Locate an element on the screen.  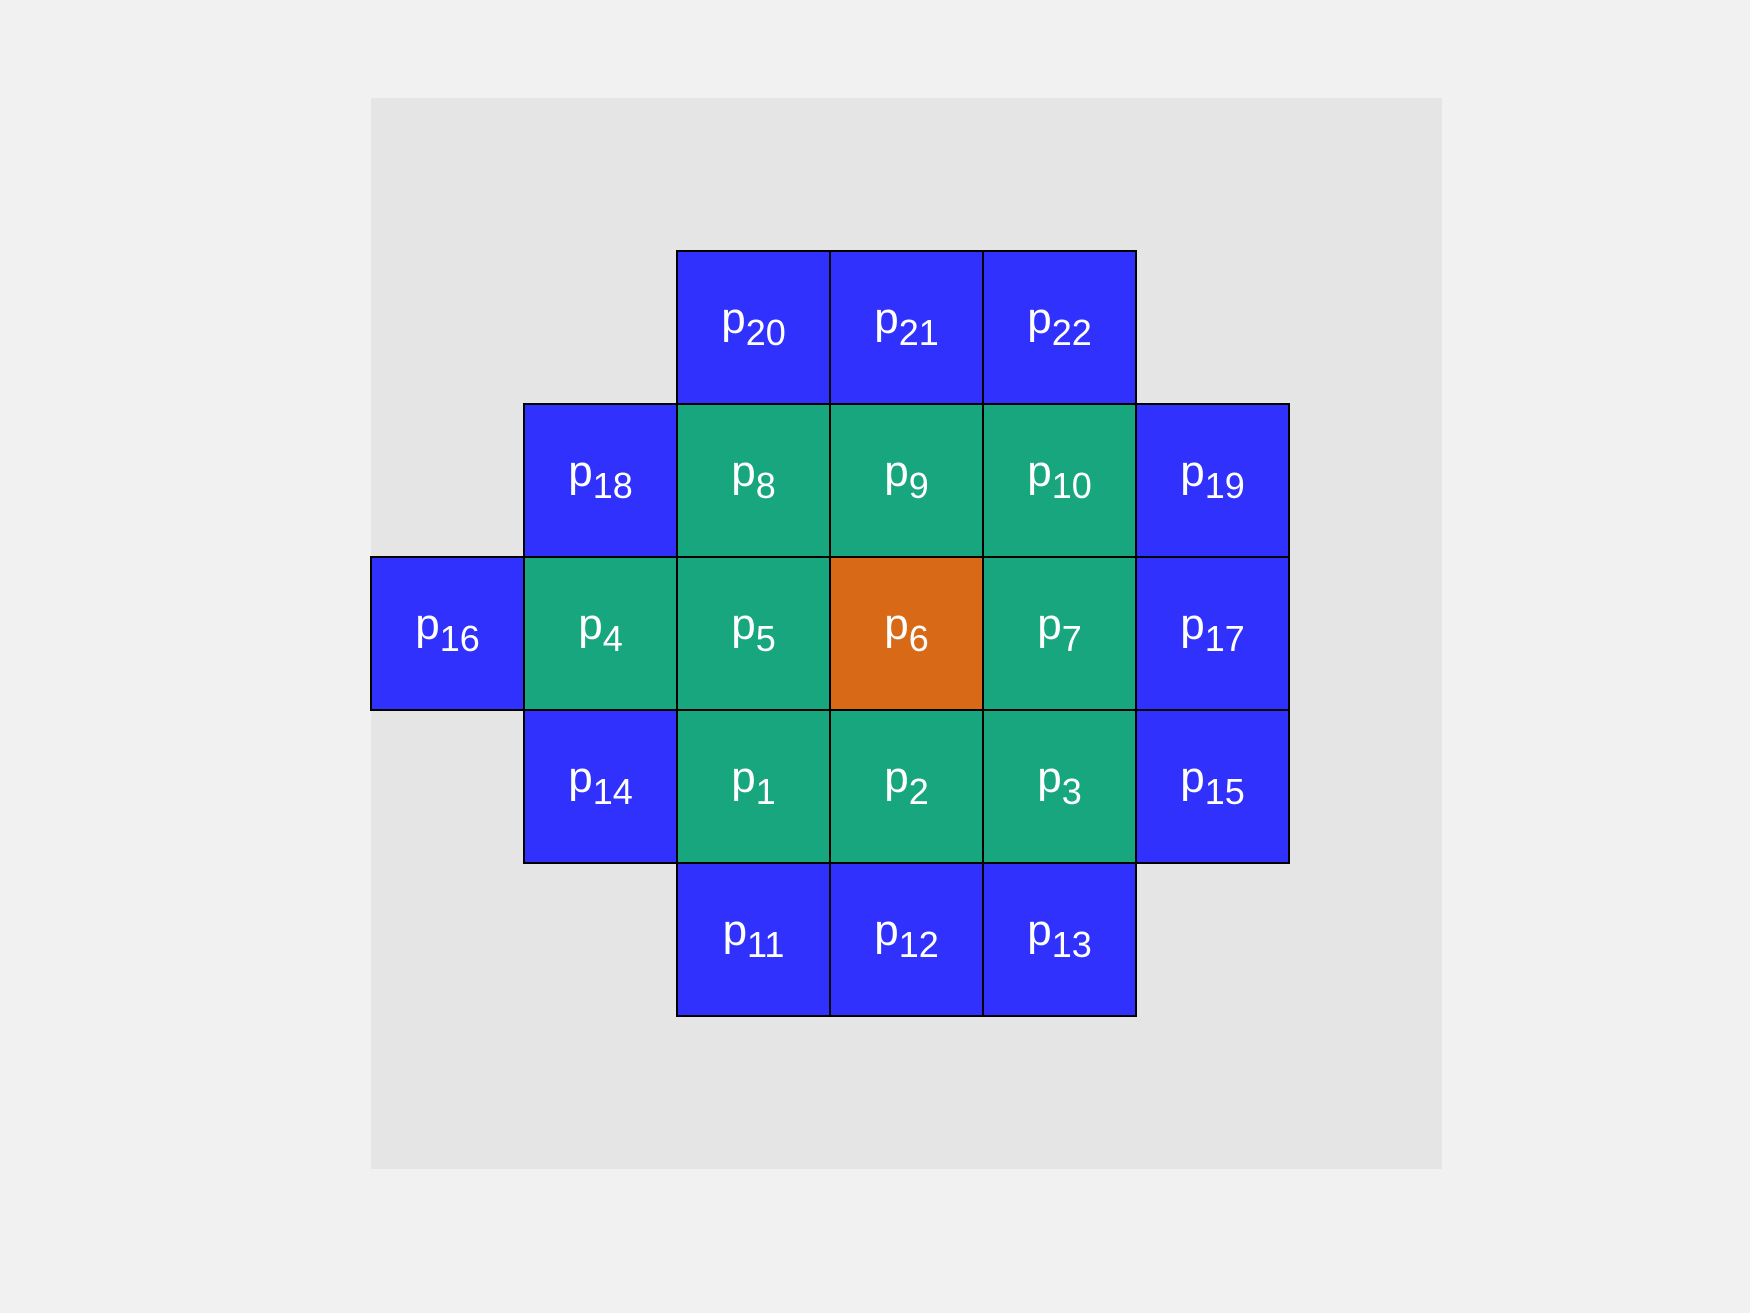
cell-p15: p15 is located at coordinates (1212, 786).